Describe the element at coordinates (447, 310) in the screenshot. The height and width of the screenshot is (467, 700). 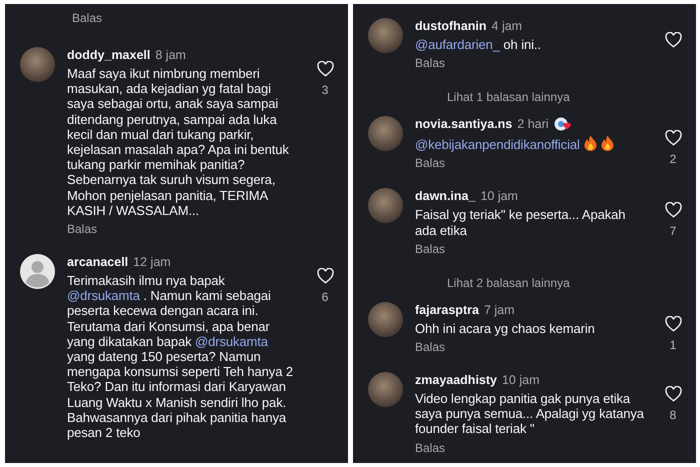
I see `username: fajarasptra` at that location.